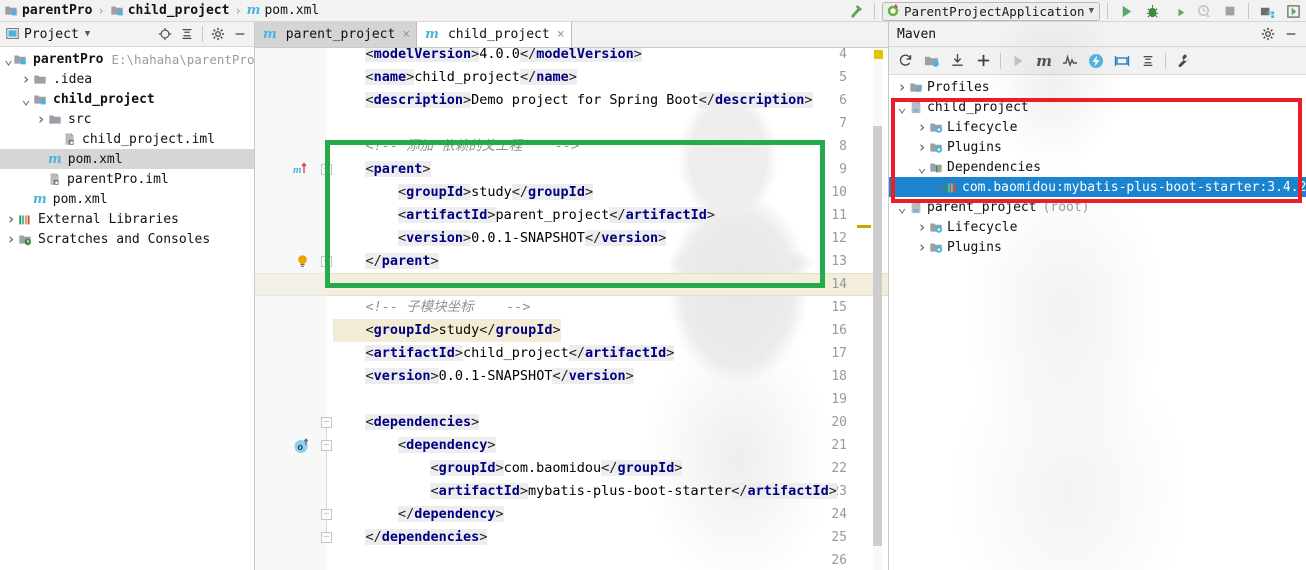 This screenshot has height=570, width=1306. Describe the element at coordinates (1178, 11) in the screenshot. I see `coverage-icon` at that location.